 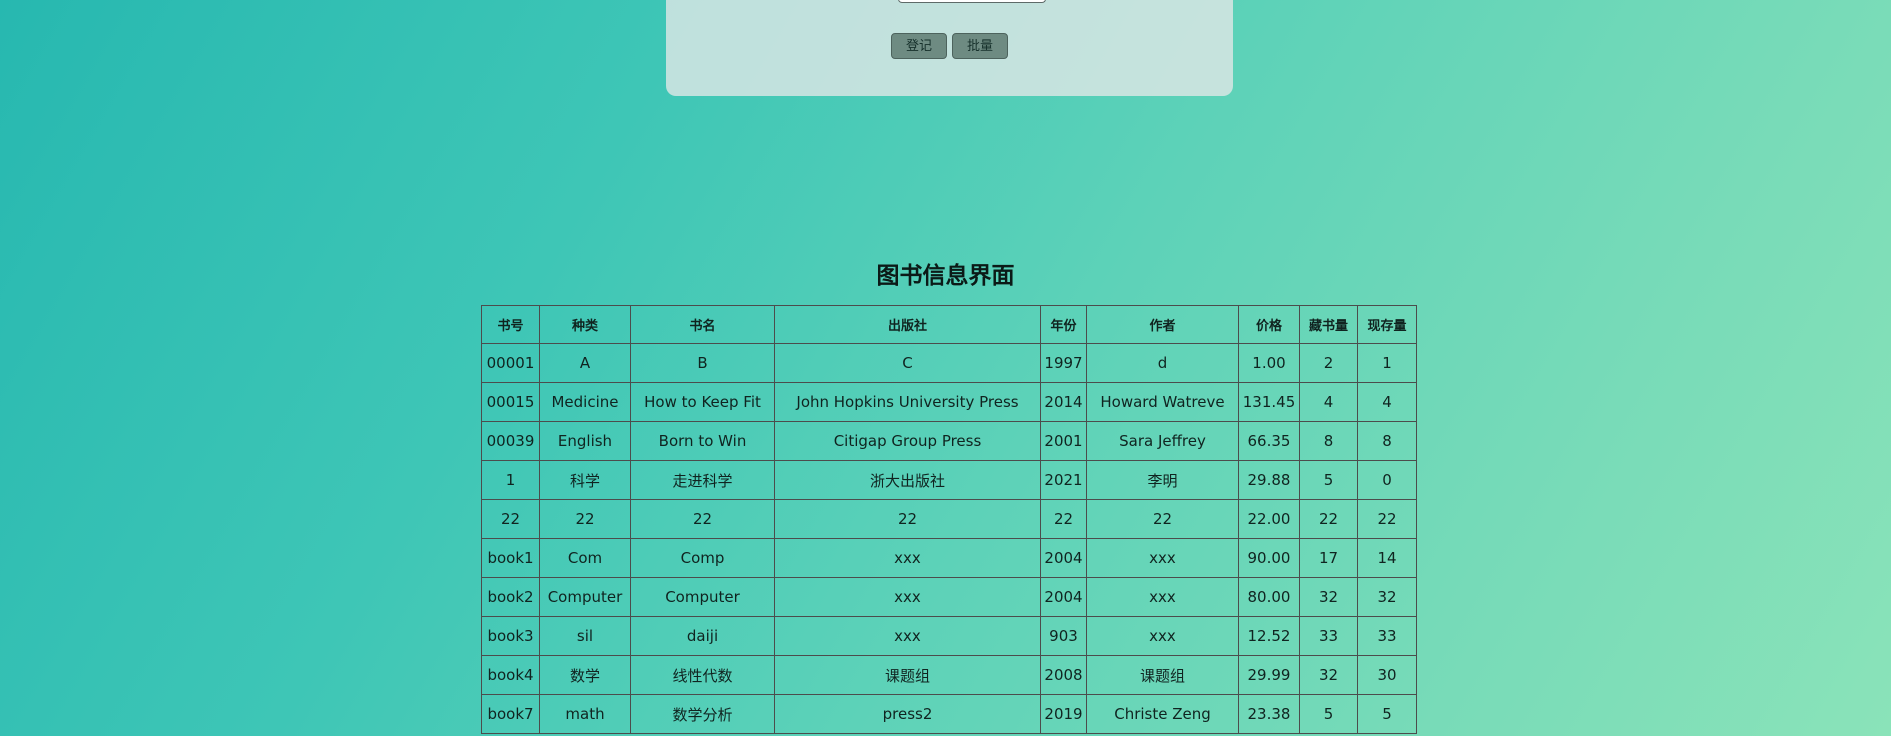 I want to click on cell-category: English, so click(x=585, y=441).